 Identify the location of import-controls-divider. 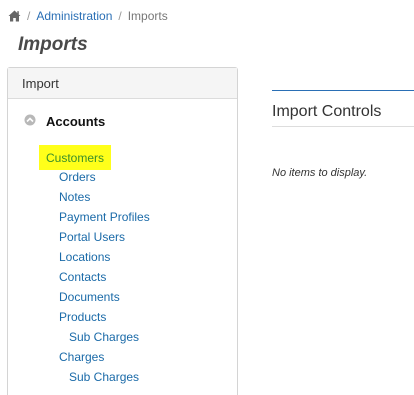
(343, 126).